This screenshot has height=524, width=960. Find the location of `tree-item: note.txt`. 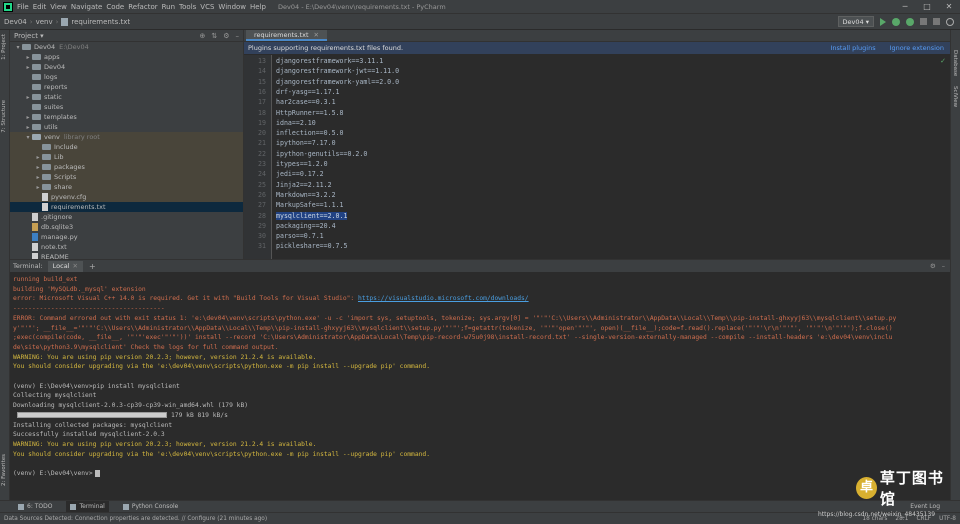

tree-item: note.txt is located at coordinates (126, 247).